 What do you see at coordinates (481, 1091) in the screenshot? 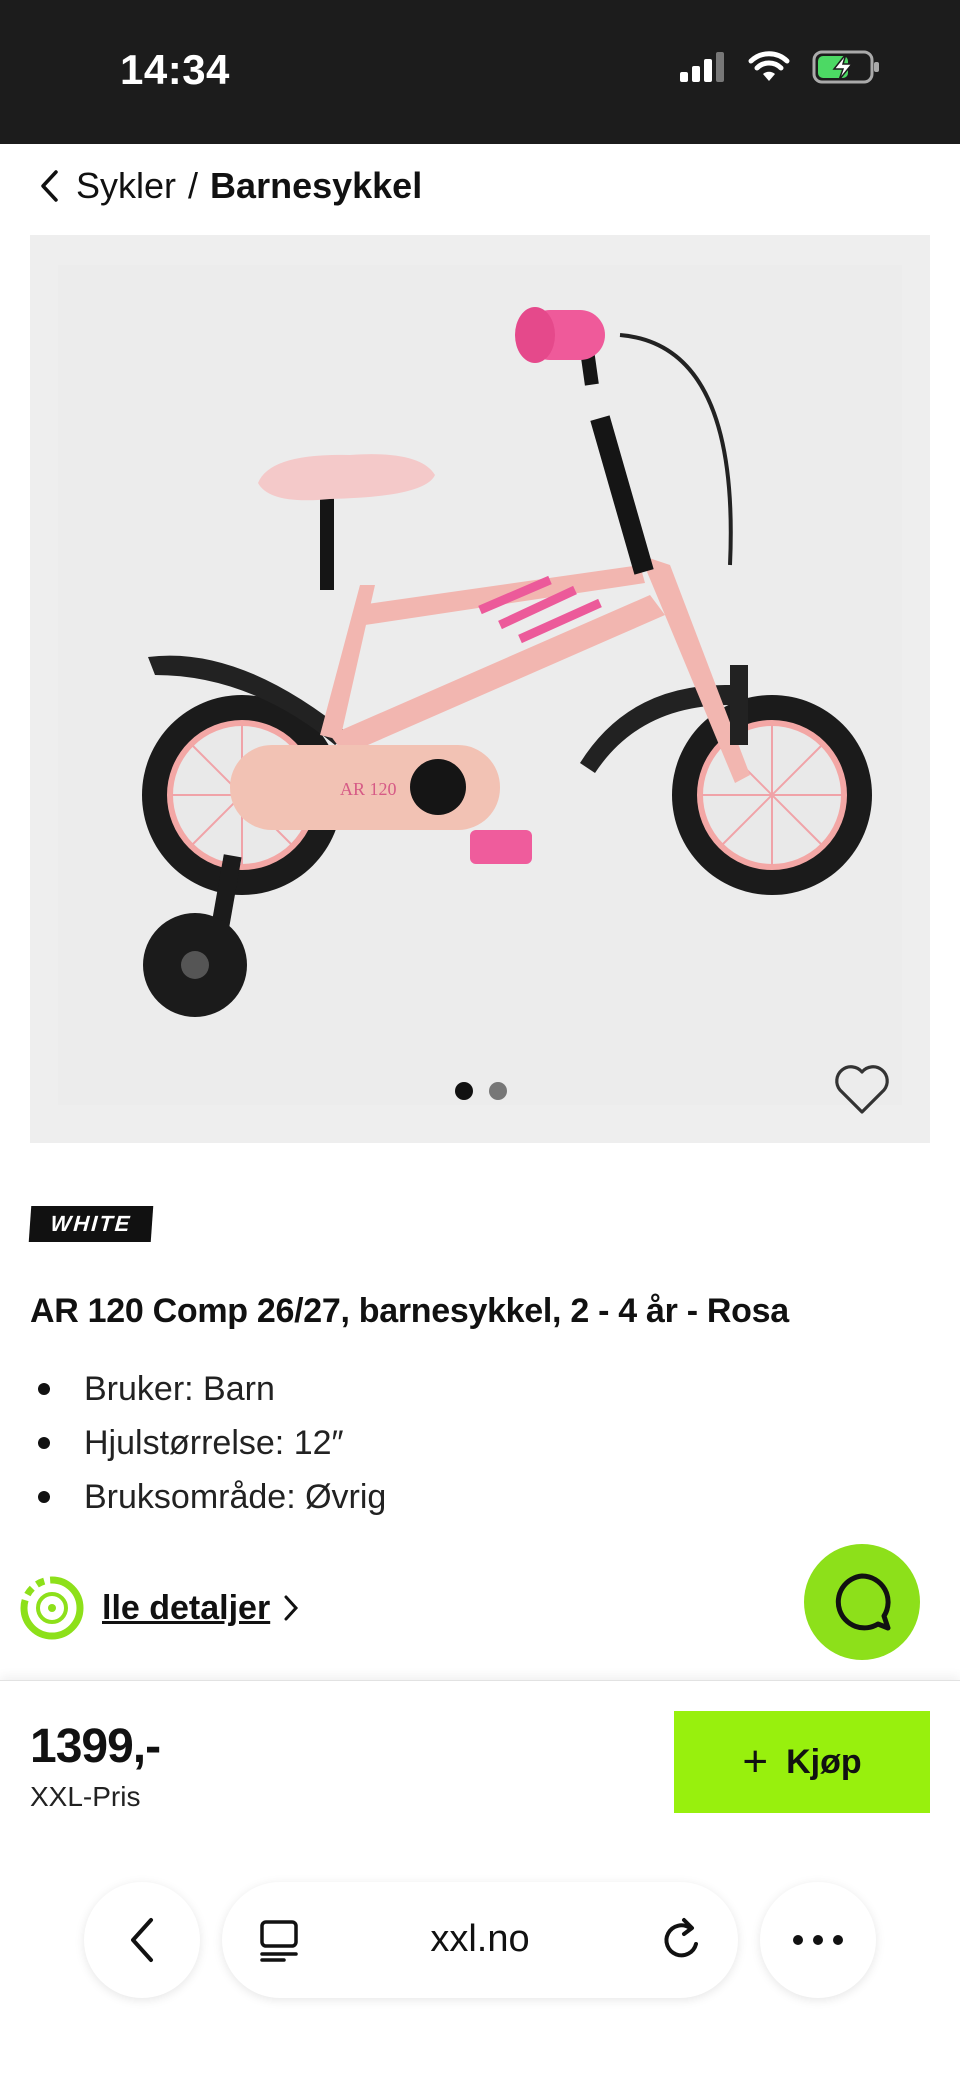
I see `gallery-pagination` at bounding box center [481, 1091].